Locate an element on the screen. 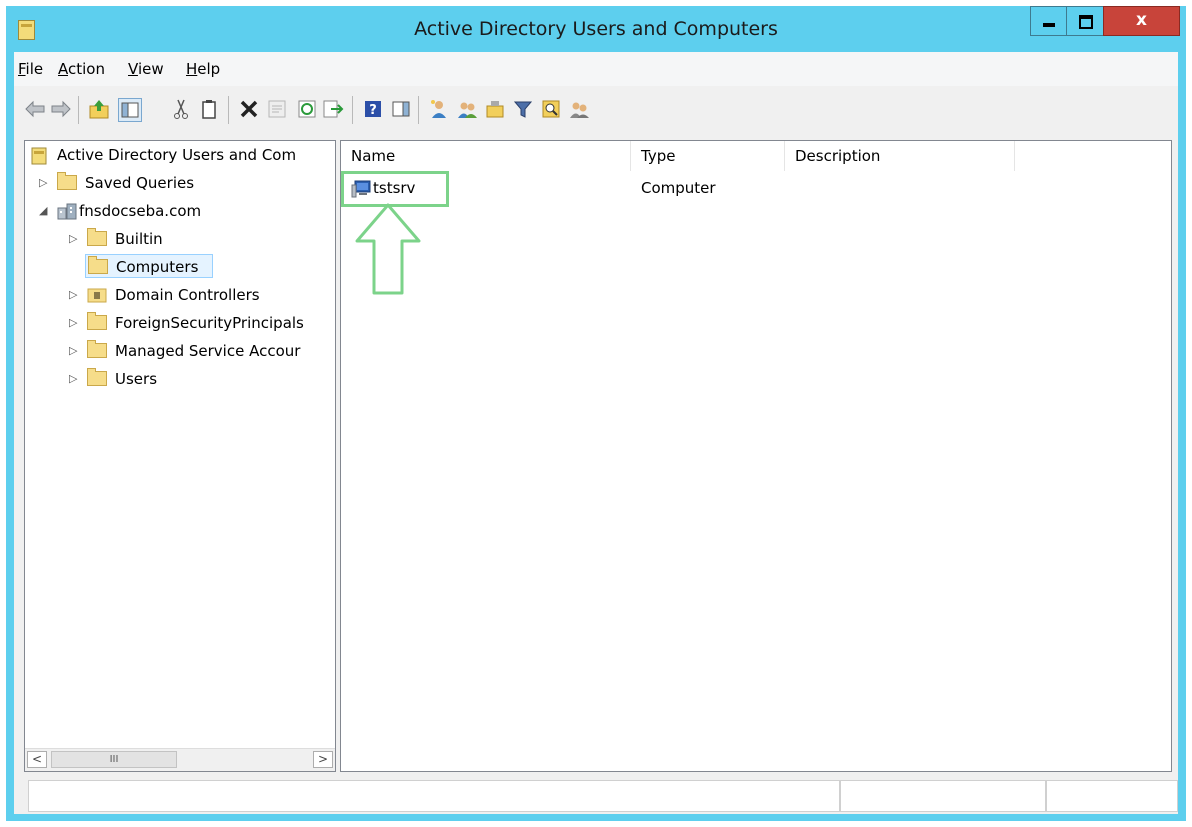 The width and height of the screenshot is (1192, 827). menu-action: Action is located at coordinates (81, 69).